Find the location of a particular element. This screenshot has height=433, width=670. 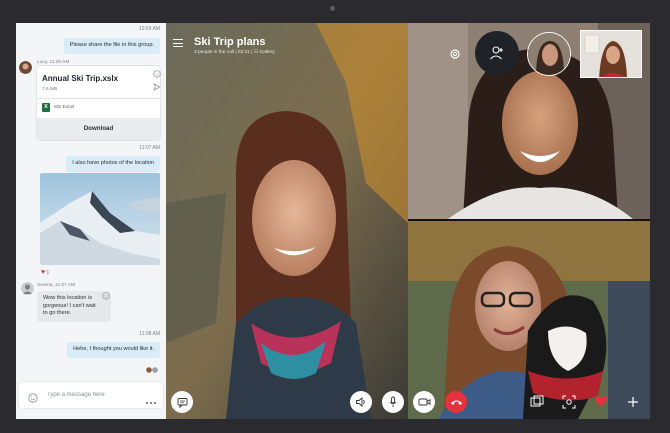

snapshot-icon is located at coordinates (569, 402).